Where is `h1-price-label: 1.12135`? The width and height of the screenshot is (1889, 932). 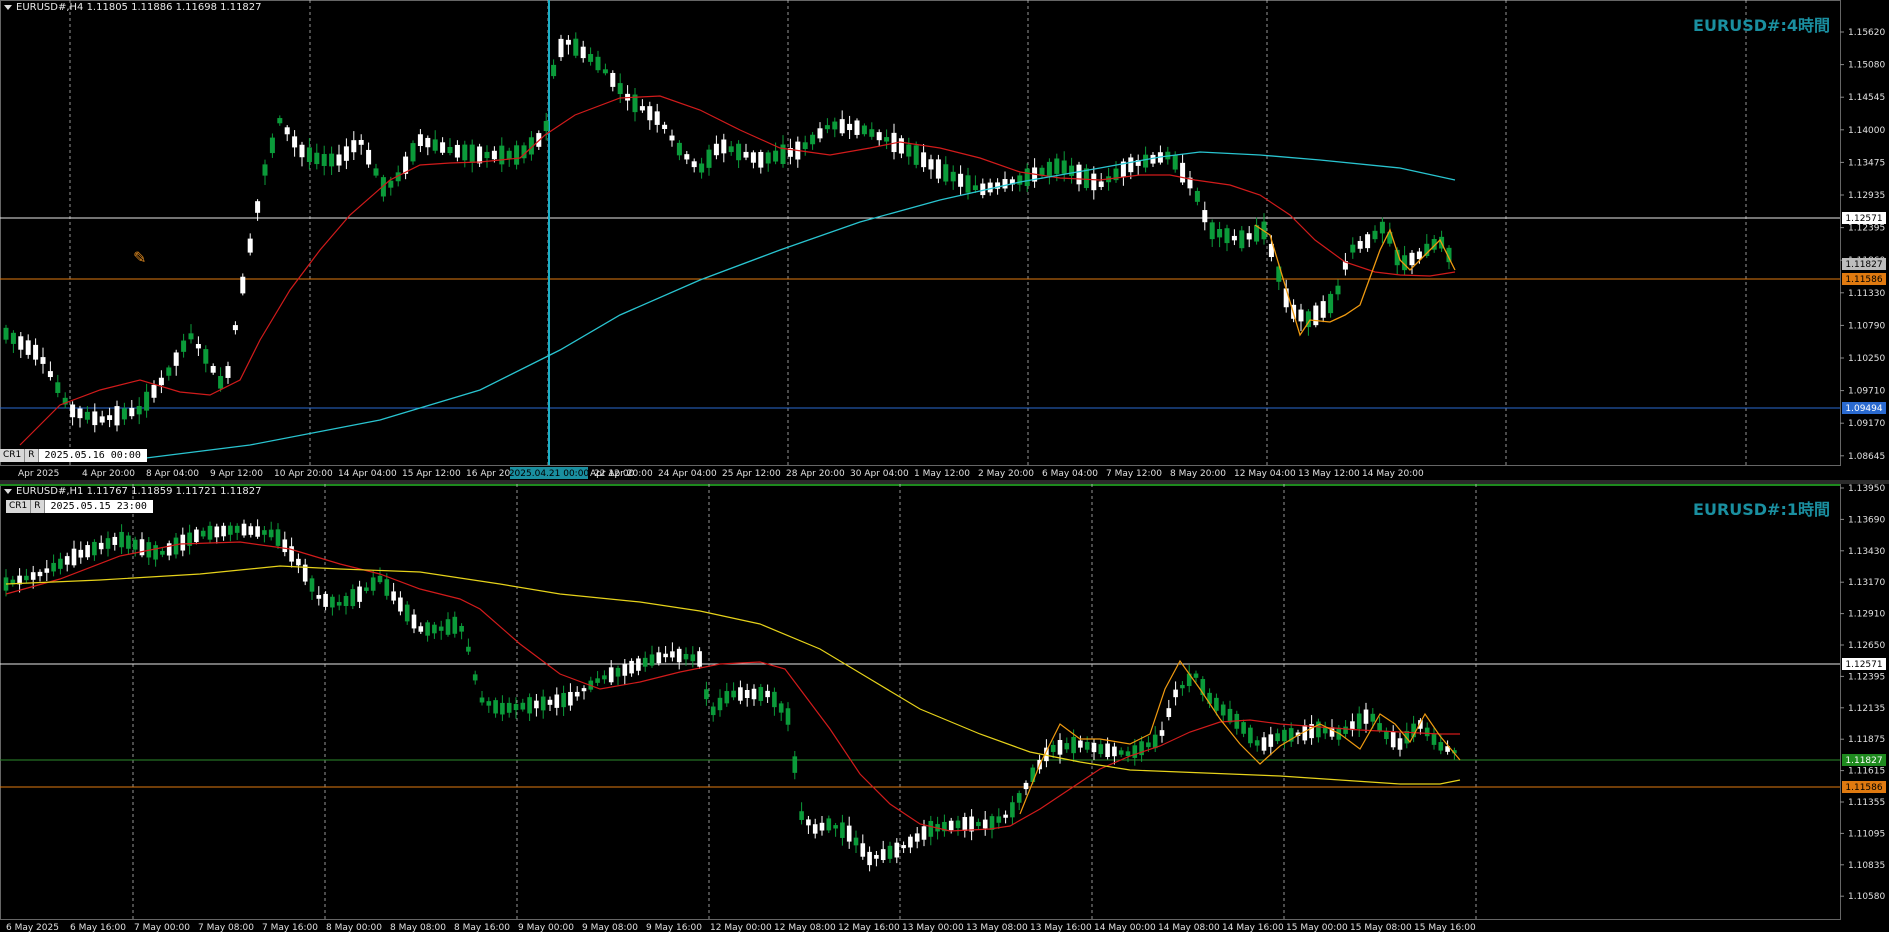
h1-price-label: 1.12135 is located at coordinates (1866, 709).